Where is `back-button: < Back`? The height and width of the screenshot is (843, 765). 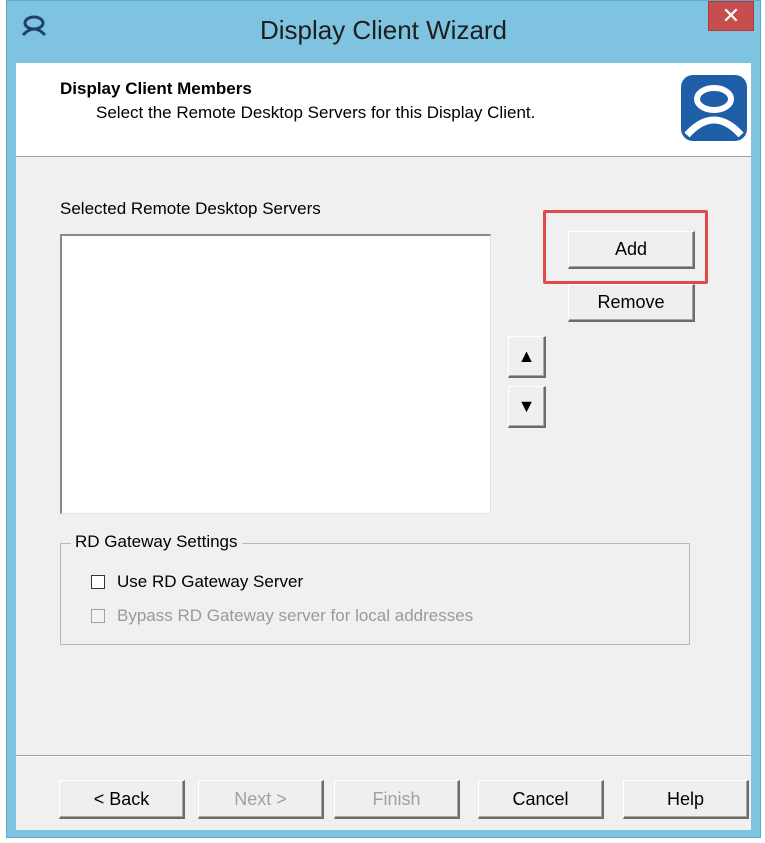
back-button: < Back is located at coordinates (122, 799).